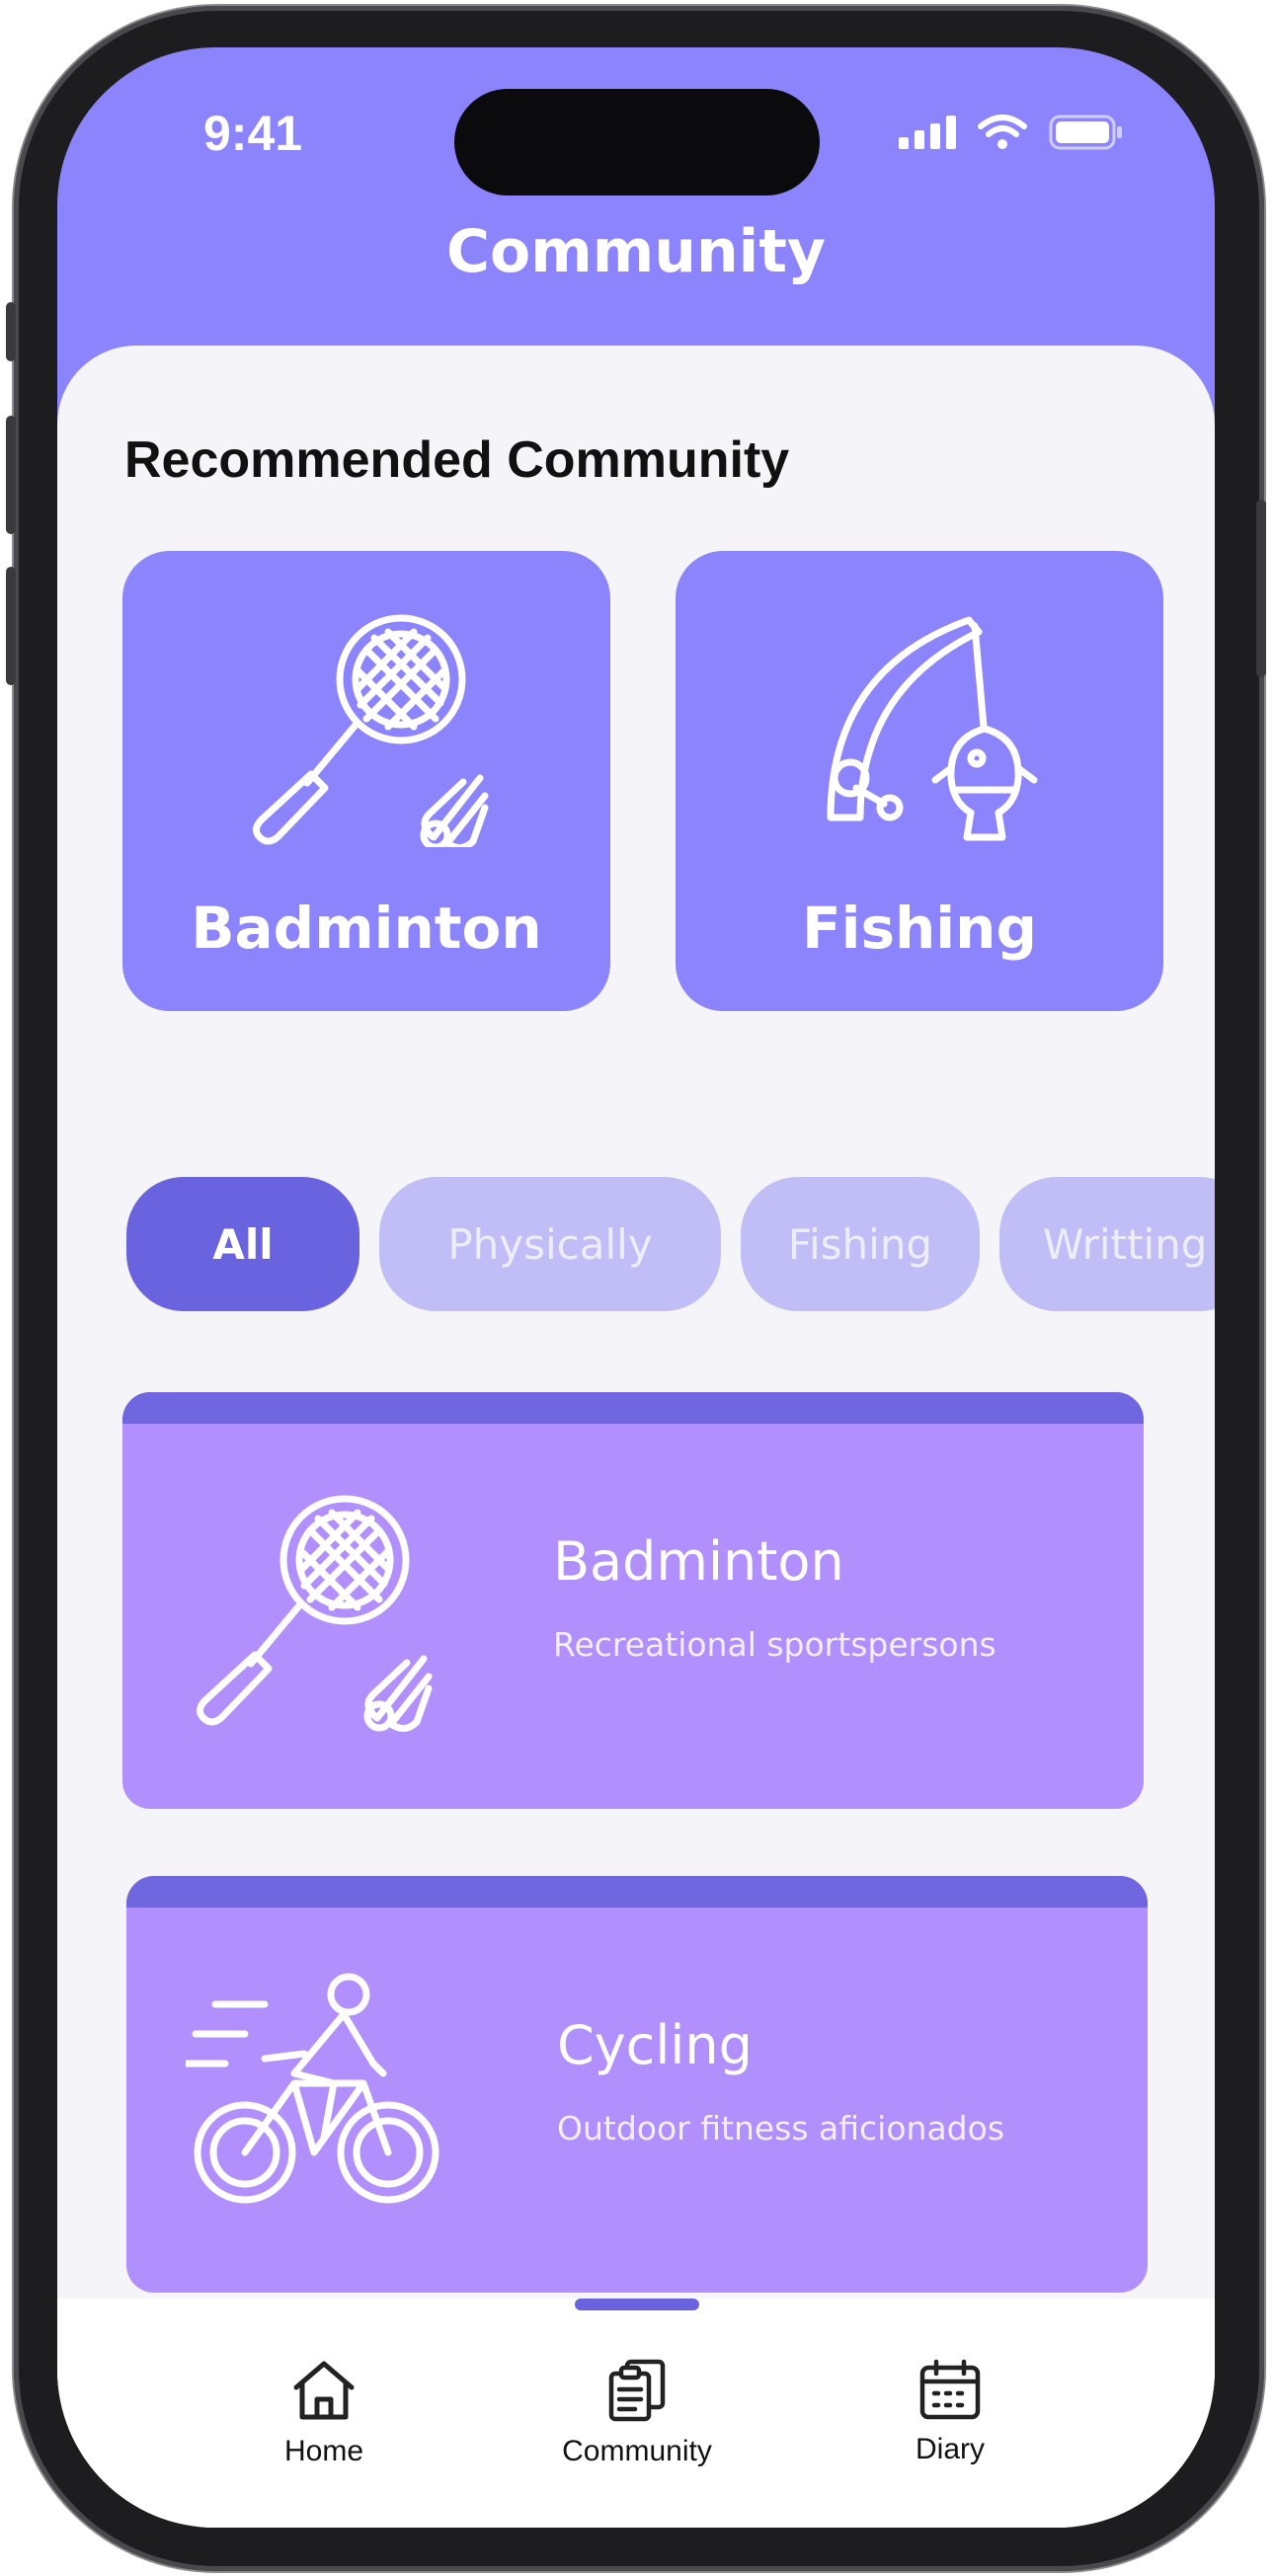 The height and width of the screenshot is (2576, 1275). I want to click on recommended-card-badminton: Badminton, so click(366, 781).